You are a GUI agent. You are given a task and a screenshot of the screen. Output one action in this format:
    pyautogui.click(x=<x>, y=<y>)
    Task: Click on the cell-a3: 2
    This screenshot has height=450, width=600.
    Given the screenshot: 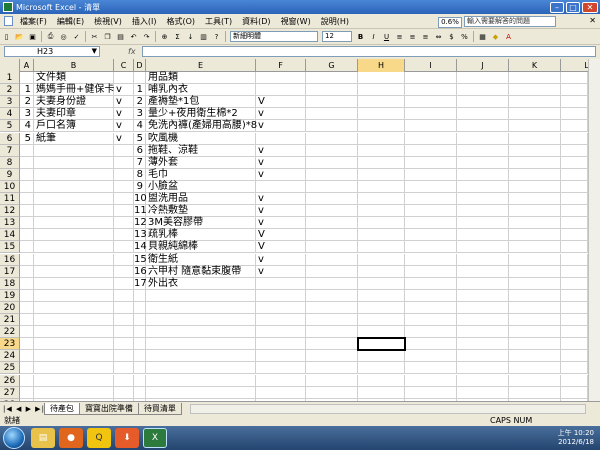 What is the action you would take?
    pyautogui.click(x=27, y=102)
    